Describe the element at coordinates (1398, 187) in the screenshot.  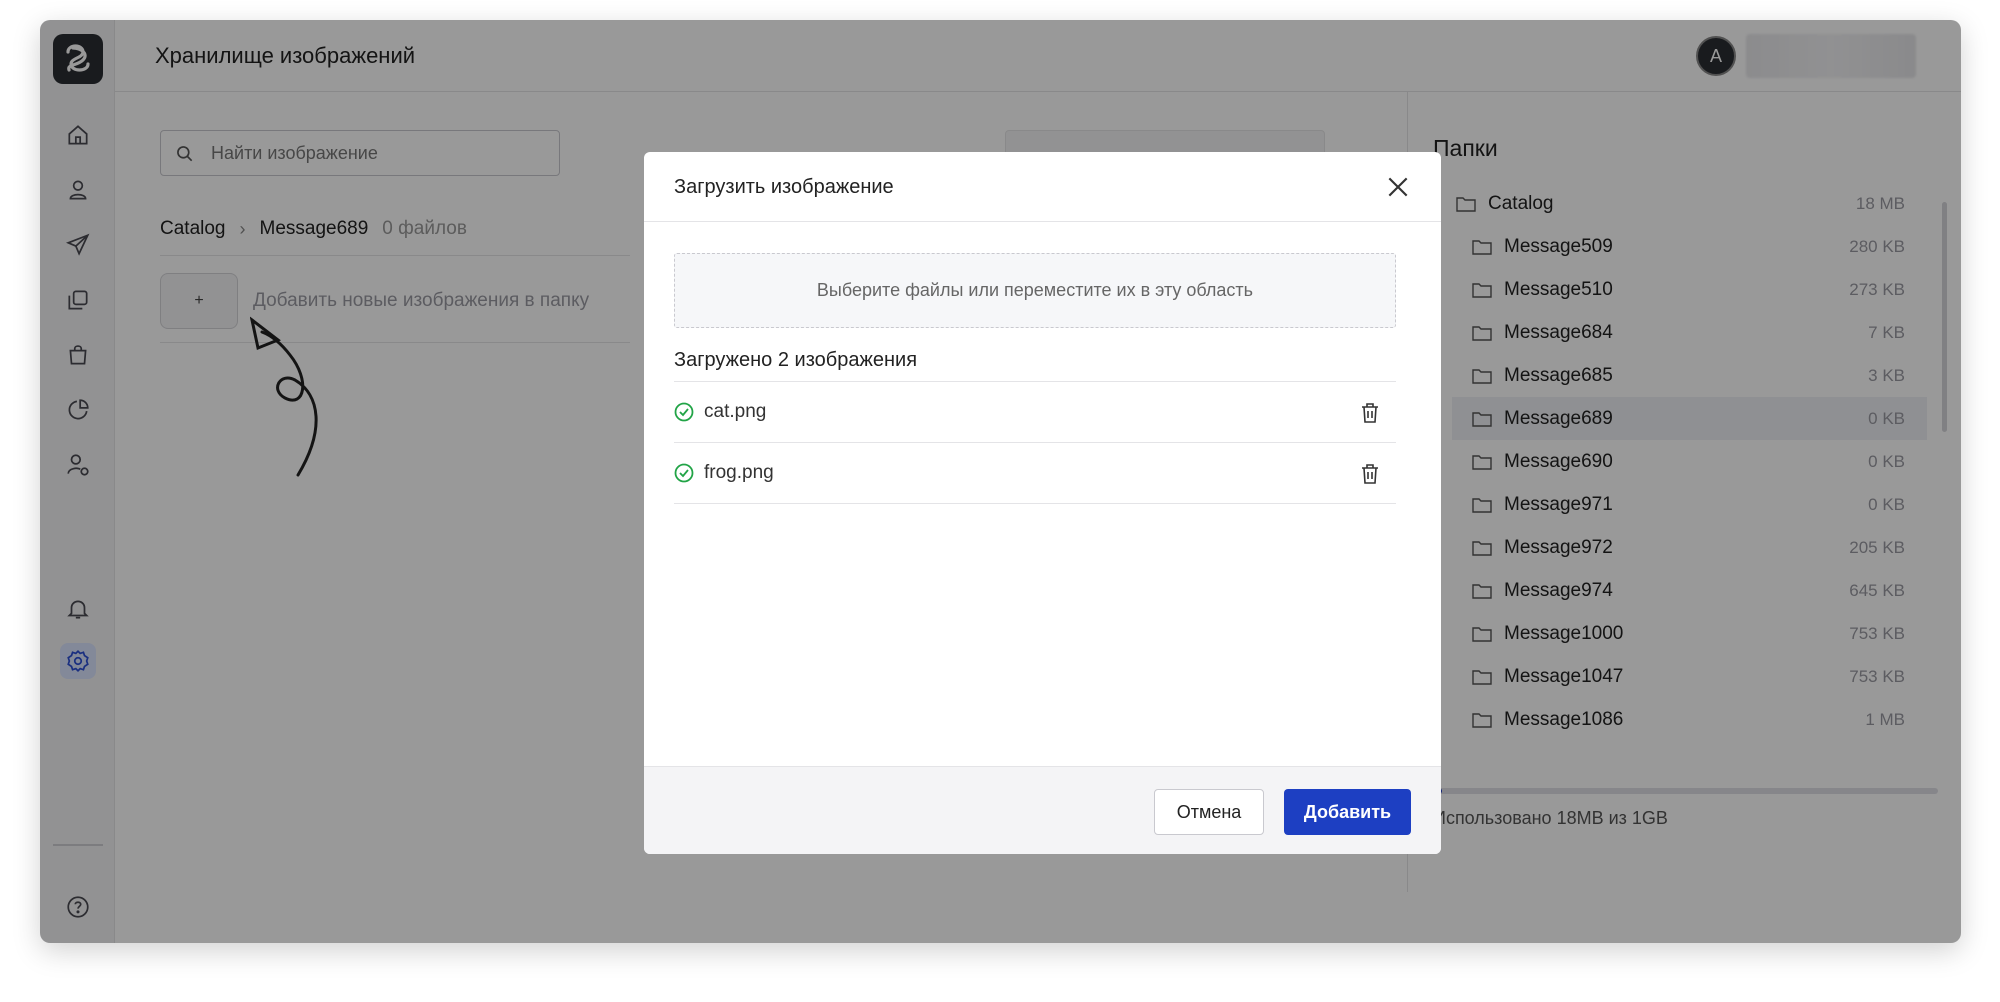
I see `close-icon` at that location.